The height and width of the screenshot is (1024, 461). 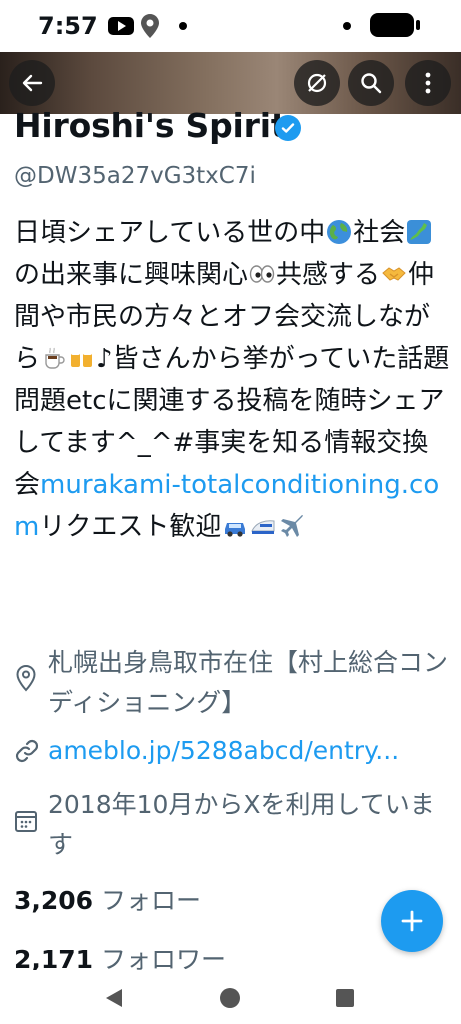 I want to click on back-button, so click(x=32, y=83).